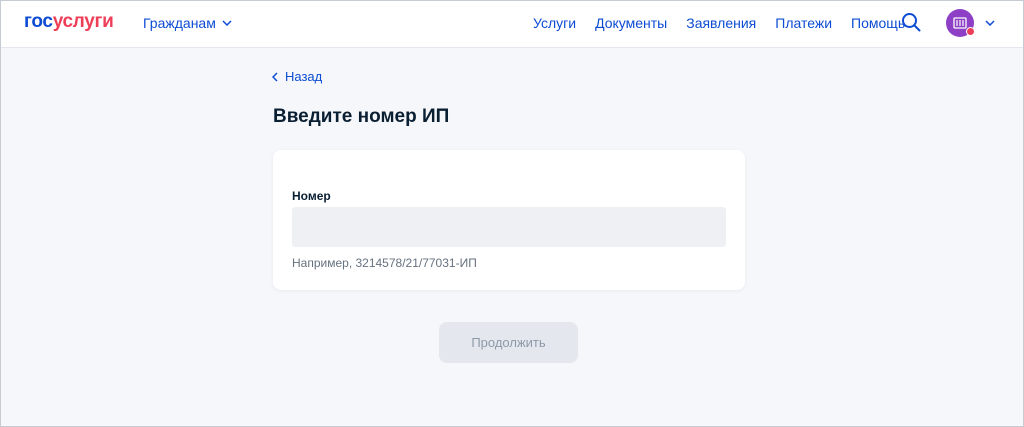  What do you see at coordinates (554, 23) in the screenshot?
I see `nav-item-services: Услуги` at bounding box center [554, 23].